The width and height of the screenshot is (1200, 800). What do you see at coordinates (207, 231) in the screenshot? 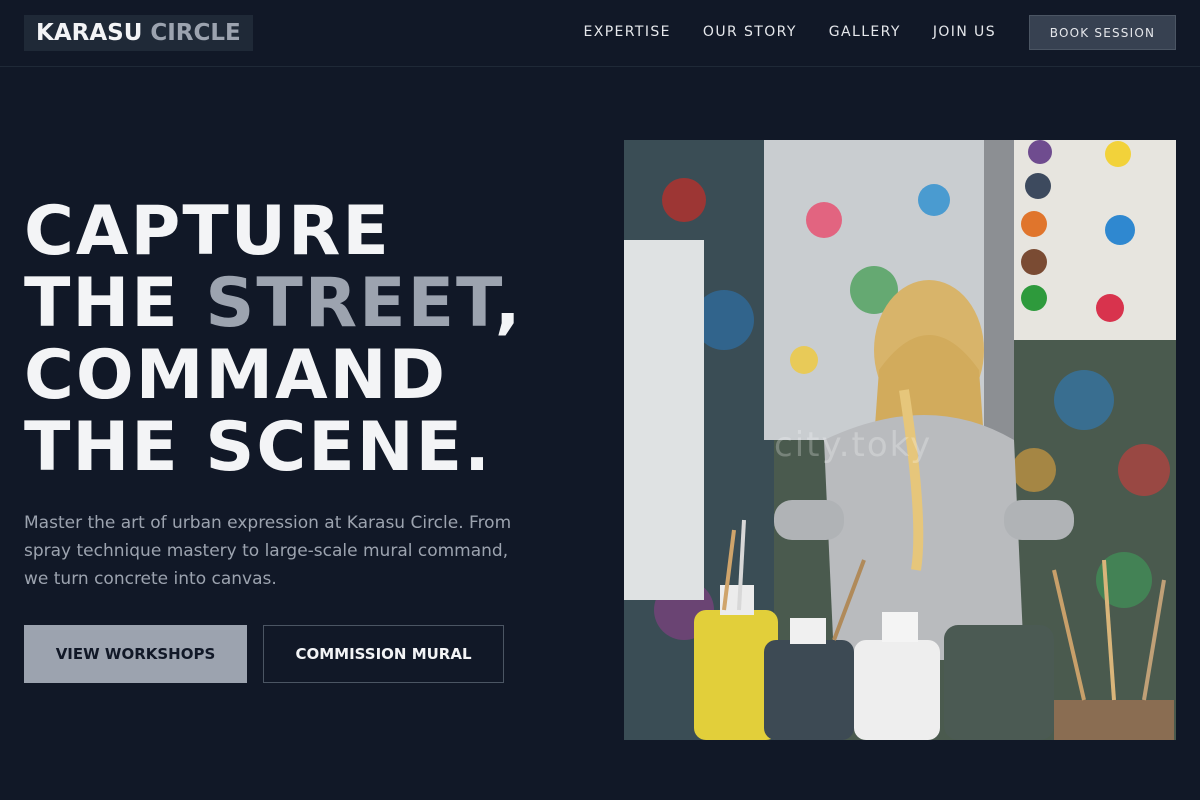
I see `headline-line-1: CAPTURE` at bounding box center [207, 231].